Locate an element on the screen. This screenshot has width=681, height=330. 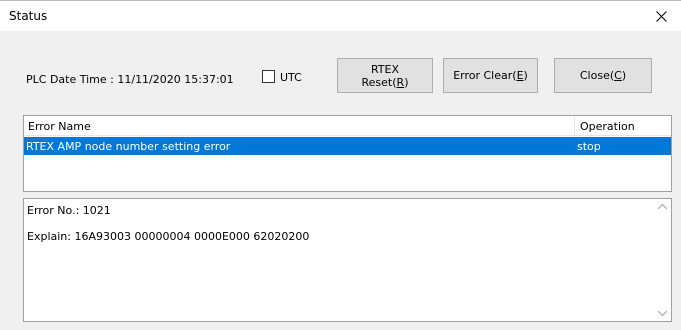
utc-label: UTC is located at coordinates (291, 77).